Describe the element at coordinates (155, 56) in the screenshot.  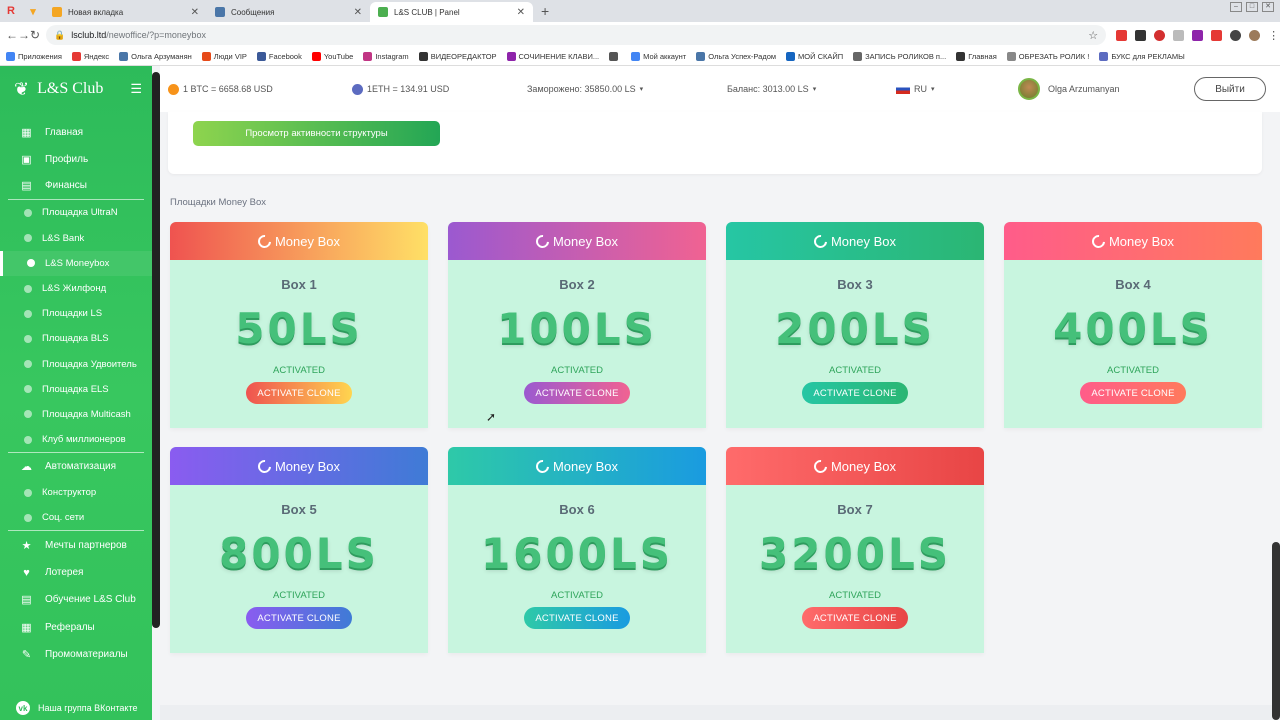
I see `bookmark-item: Ольга Арзуманян` at that location.